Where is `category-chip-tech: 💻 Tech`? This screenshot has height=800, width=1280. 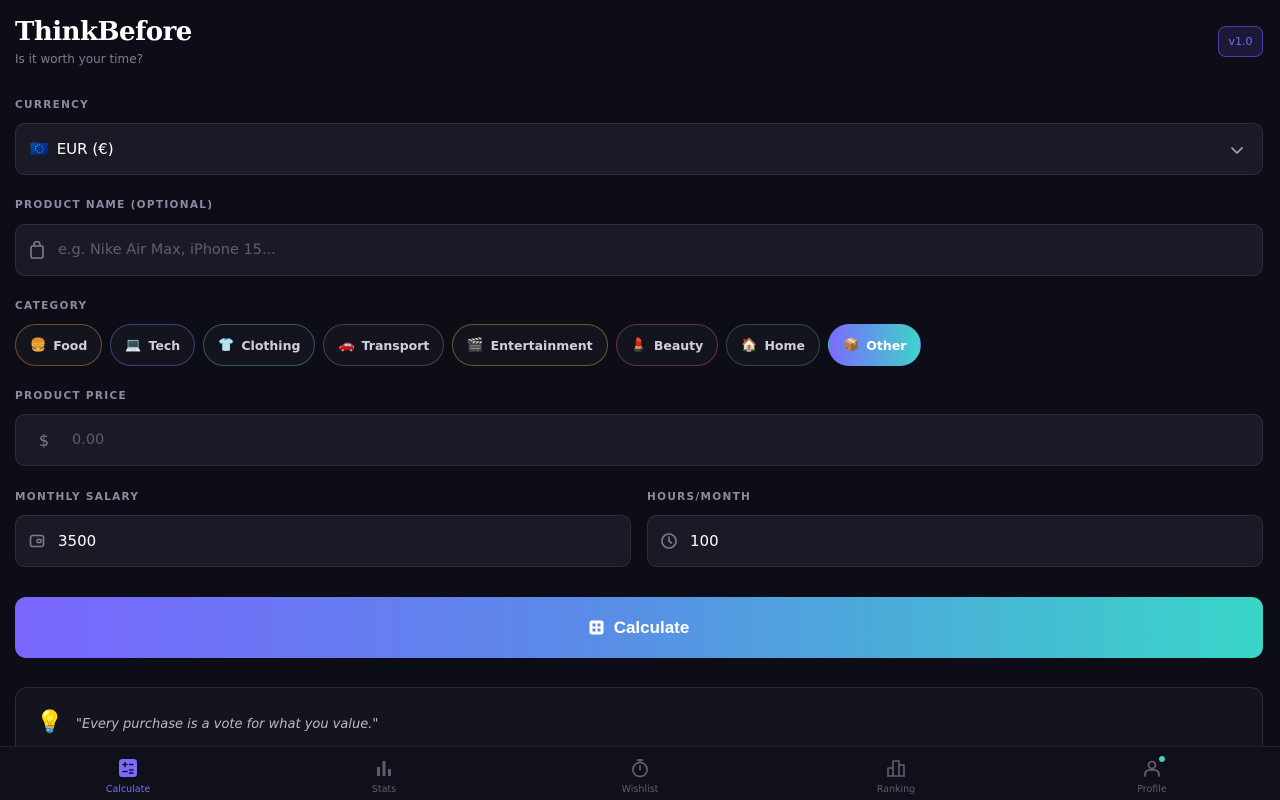
category-chip-tech: 💻 Tech is located at coordinates (153, 345).